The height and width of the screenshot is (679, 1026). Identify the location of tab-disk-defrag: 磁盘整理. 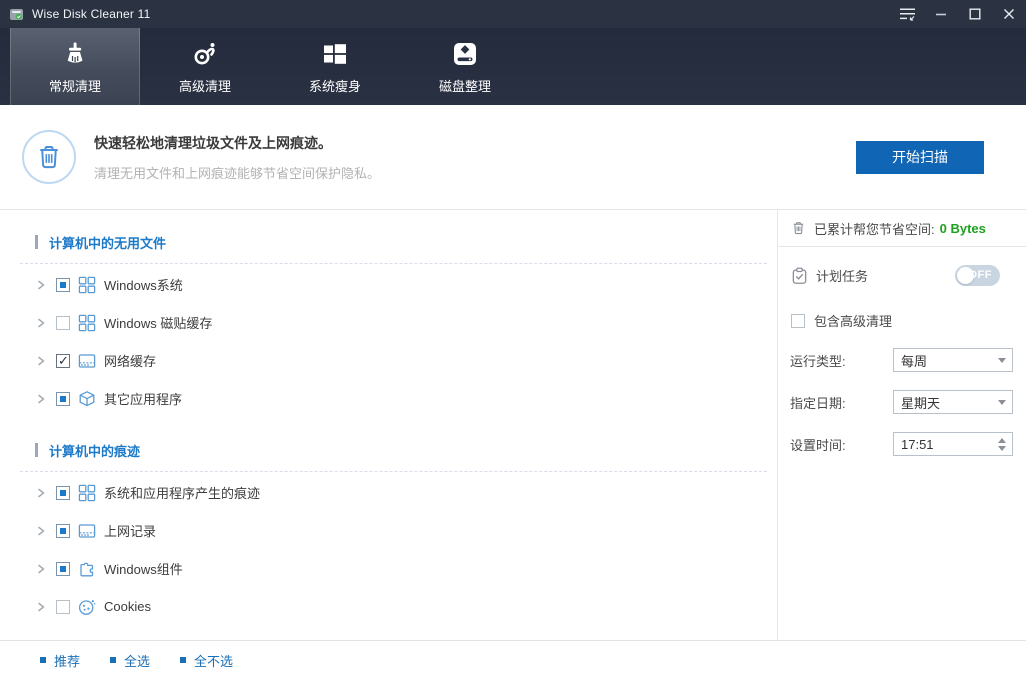
(465, 66).